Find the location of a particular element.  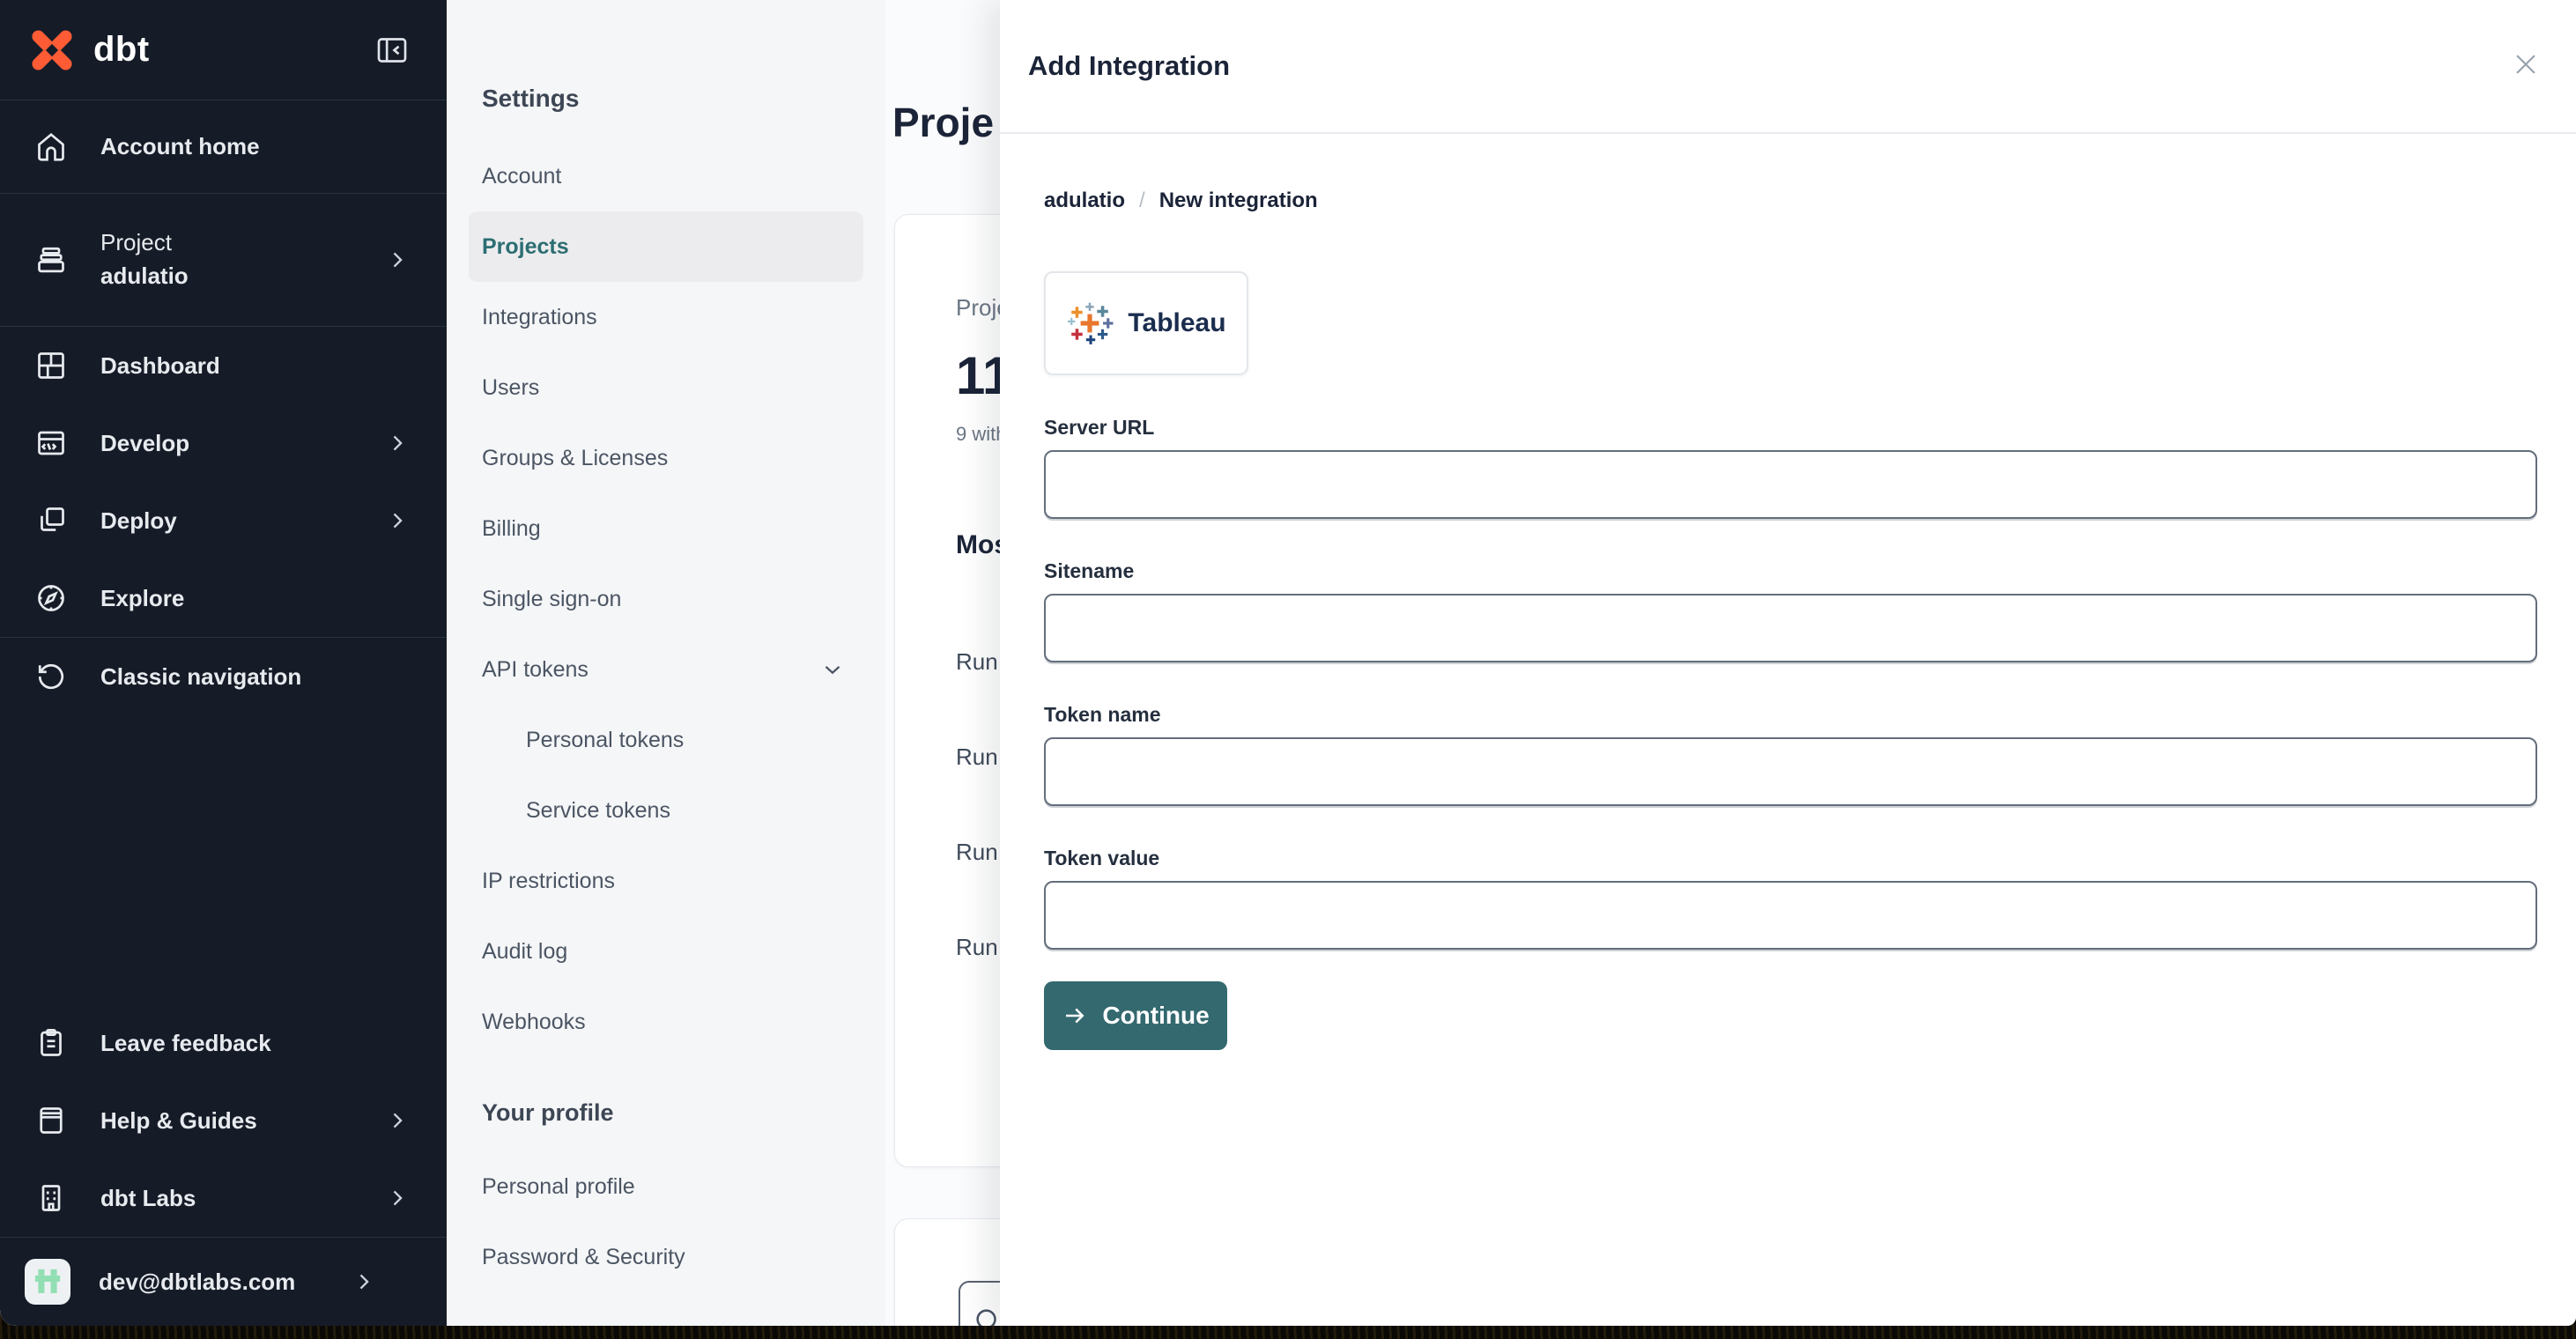

profile-nav-list: Personal profile Password & Security is located at coordinates (666, 1221).